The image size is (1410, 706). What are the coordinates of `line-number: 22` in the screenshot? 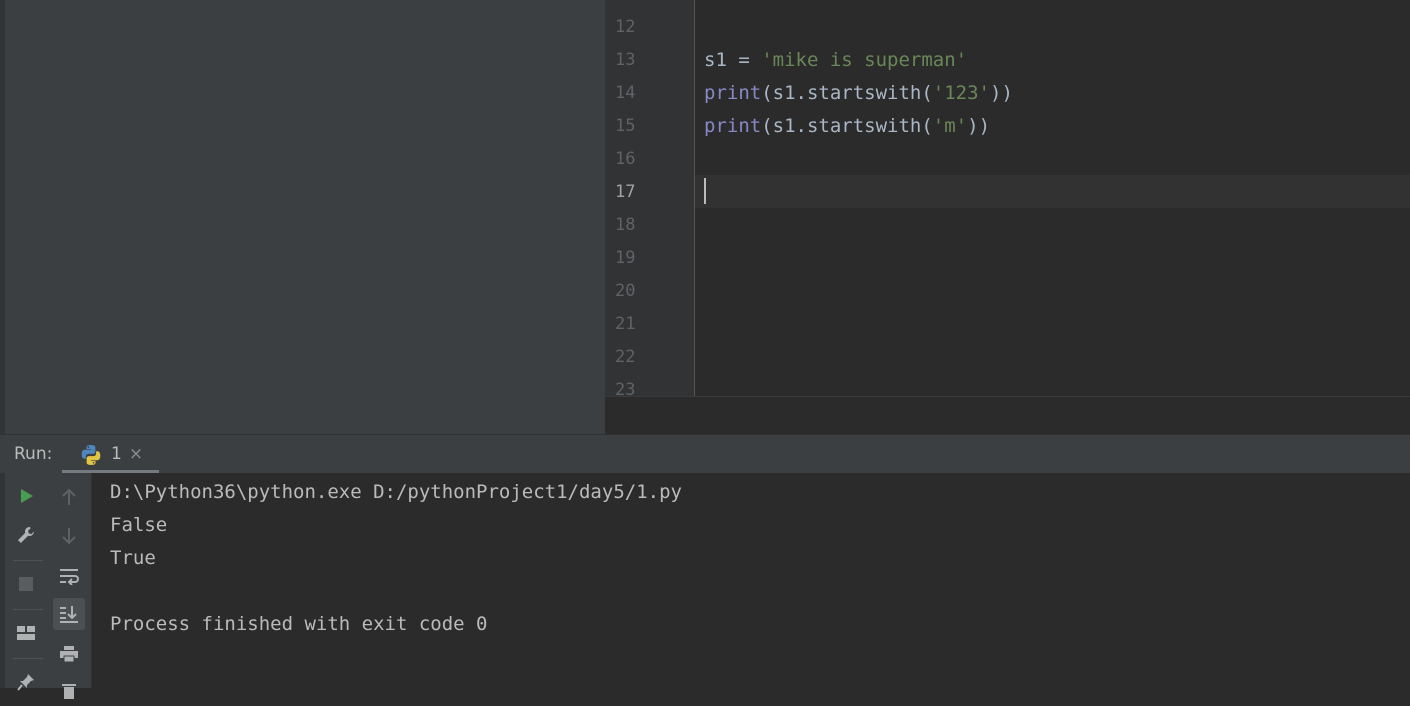 It's located at (625, 357).